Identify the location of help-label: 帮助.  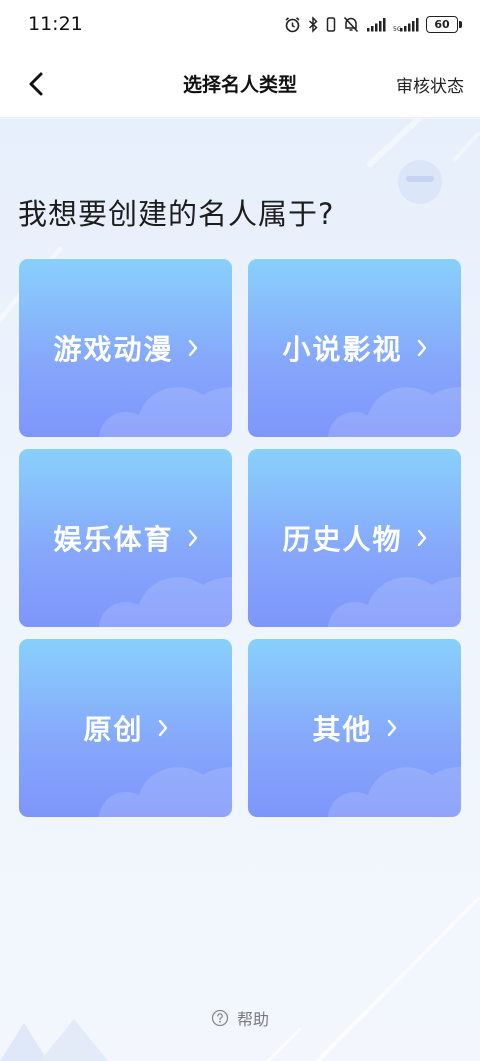
(252, 1019).